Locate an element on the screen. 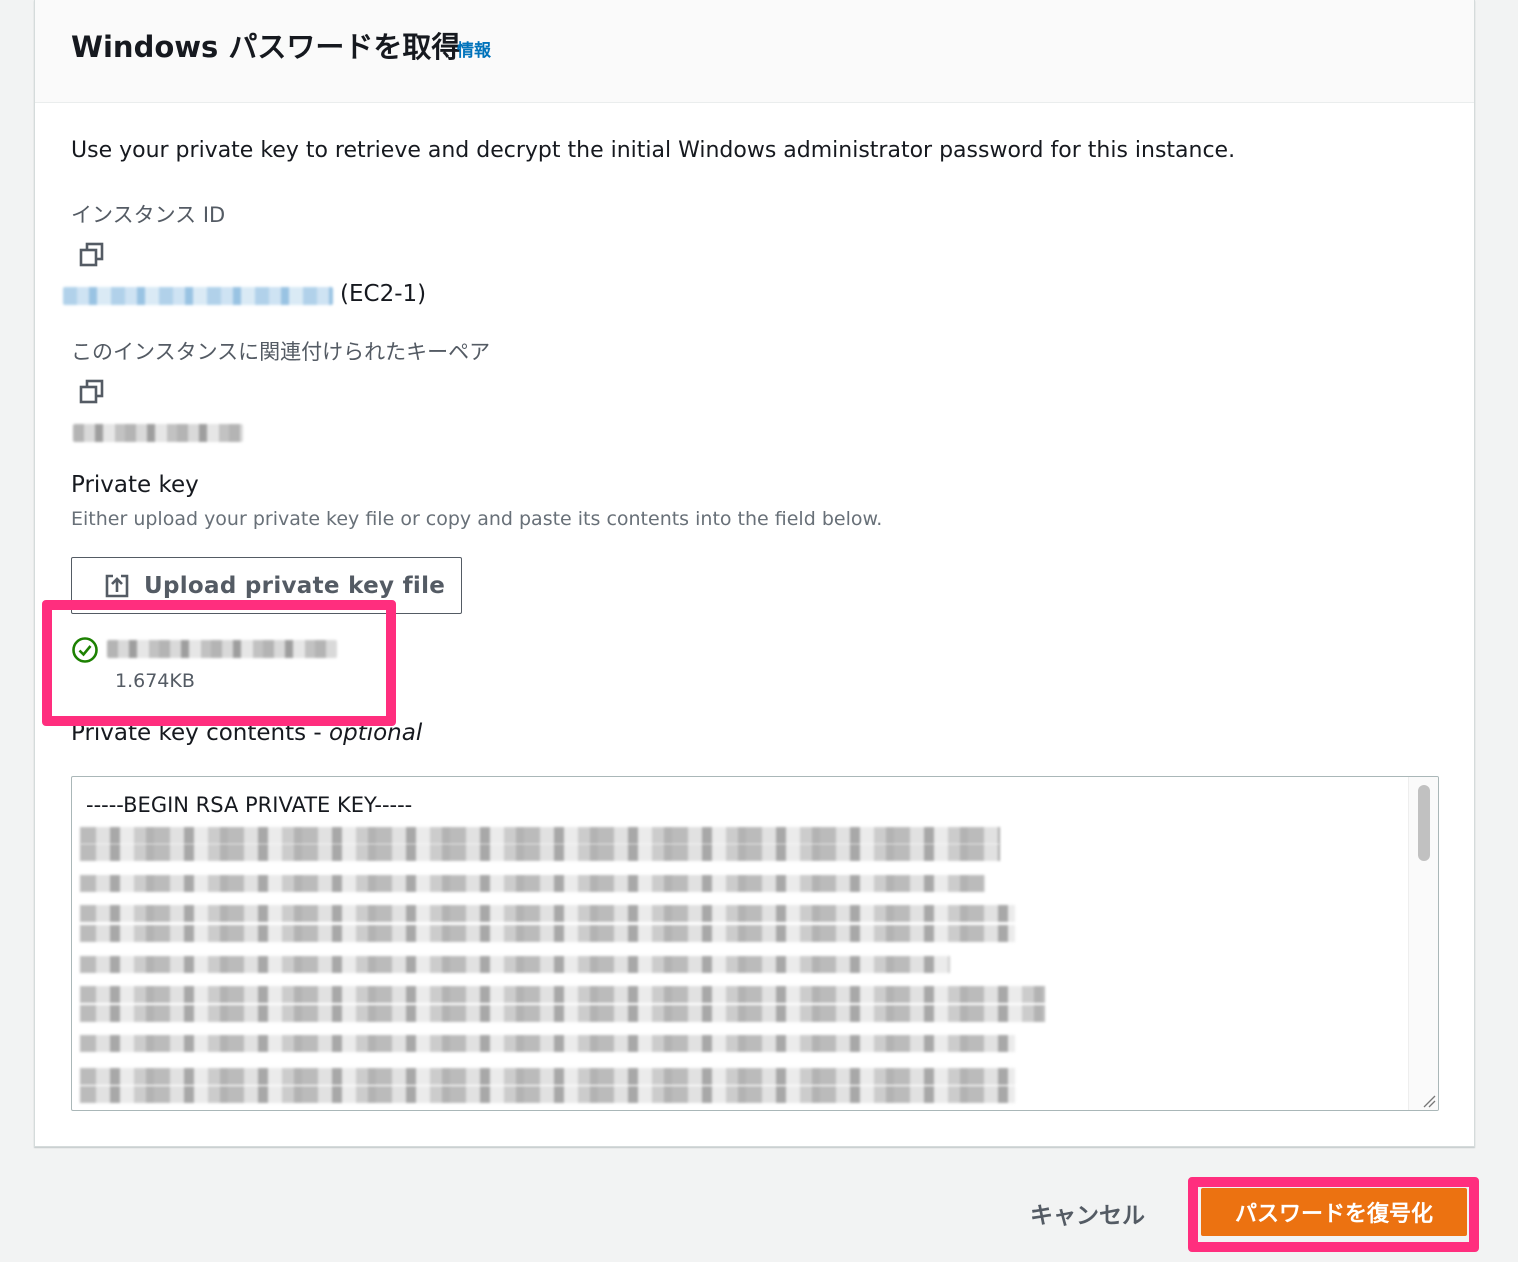 This screenshot has height=1262, width=1518. key-first-line: -----BEGIN RSA PRIVATE KEY----- is located at coordinates (249, 805).